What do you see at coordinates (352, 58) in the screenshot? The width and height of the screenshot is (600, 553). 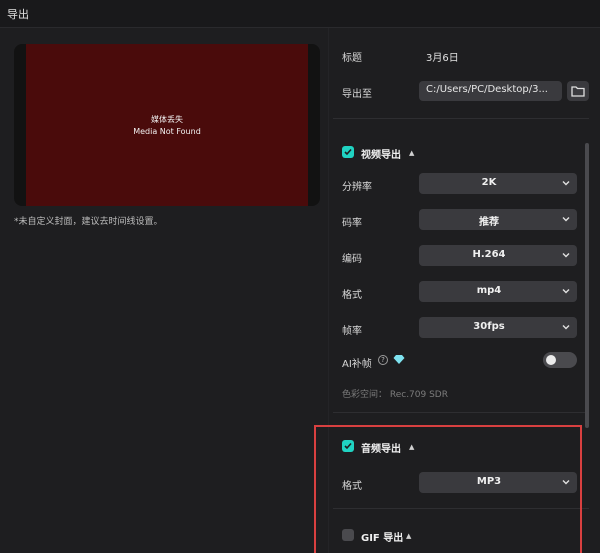 I see `title-label: 标题` at bounding box center [352, 58].